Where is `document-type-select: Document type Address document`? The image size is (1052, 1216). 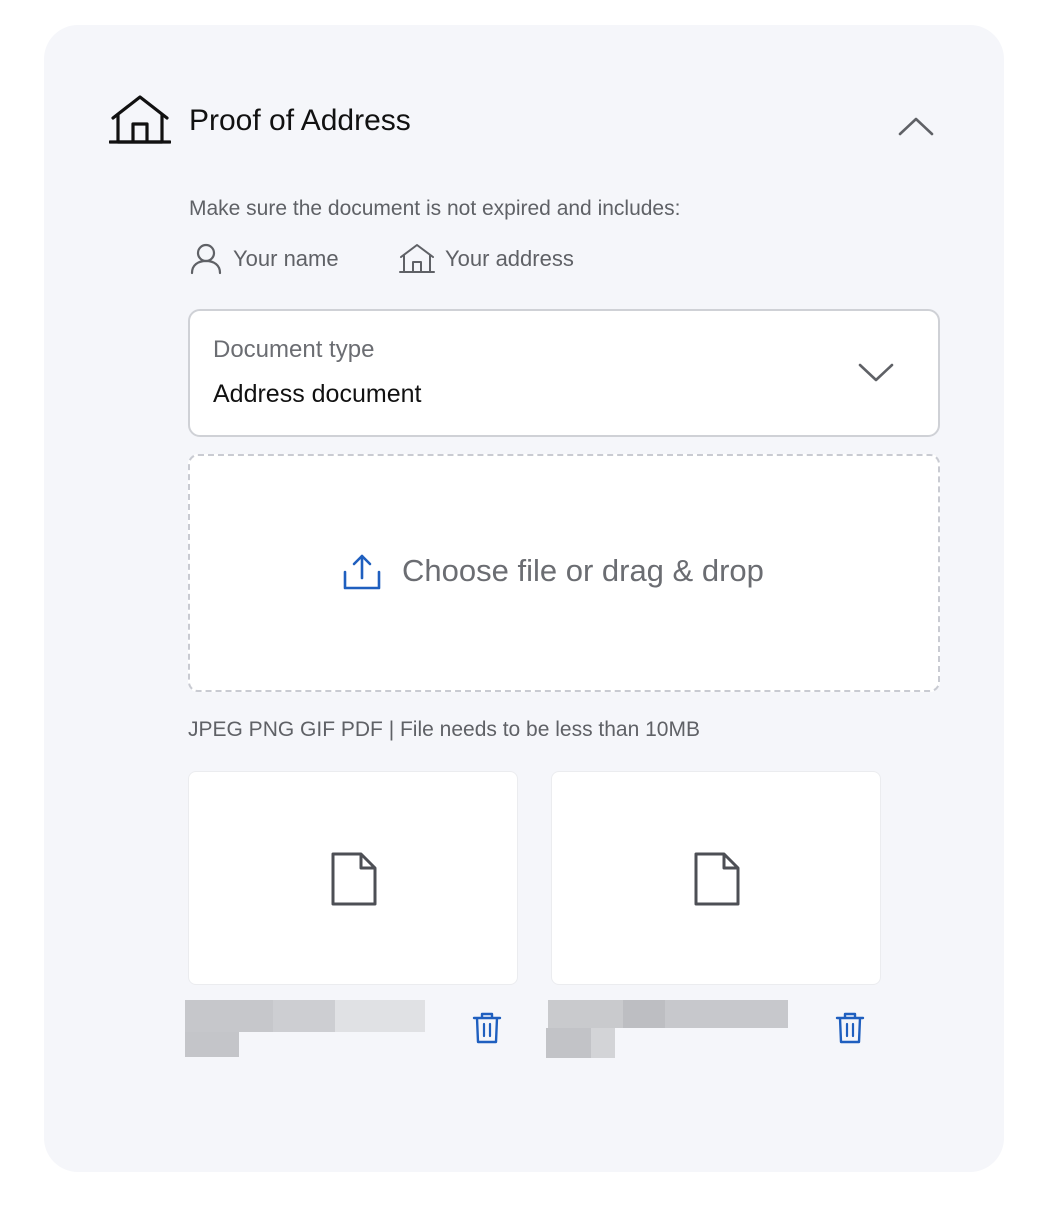 document-type-select: Document type Address document is located at coordinates (564, 373).